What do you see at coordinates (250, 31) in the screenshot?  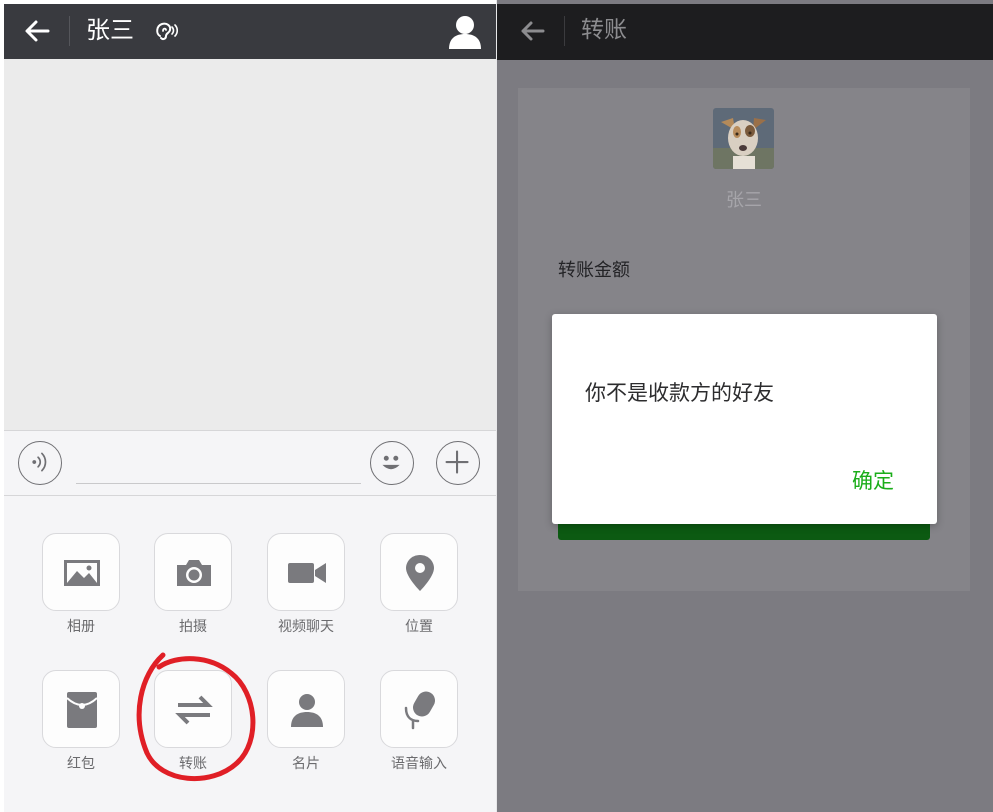 I see `chat-header: 张三` at bounding box center [250, 31].